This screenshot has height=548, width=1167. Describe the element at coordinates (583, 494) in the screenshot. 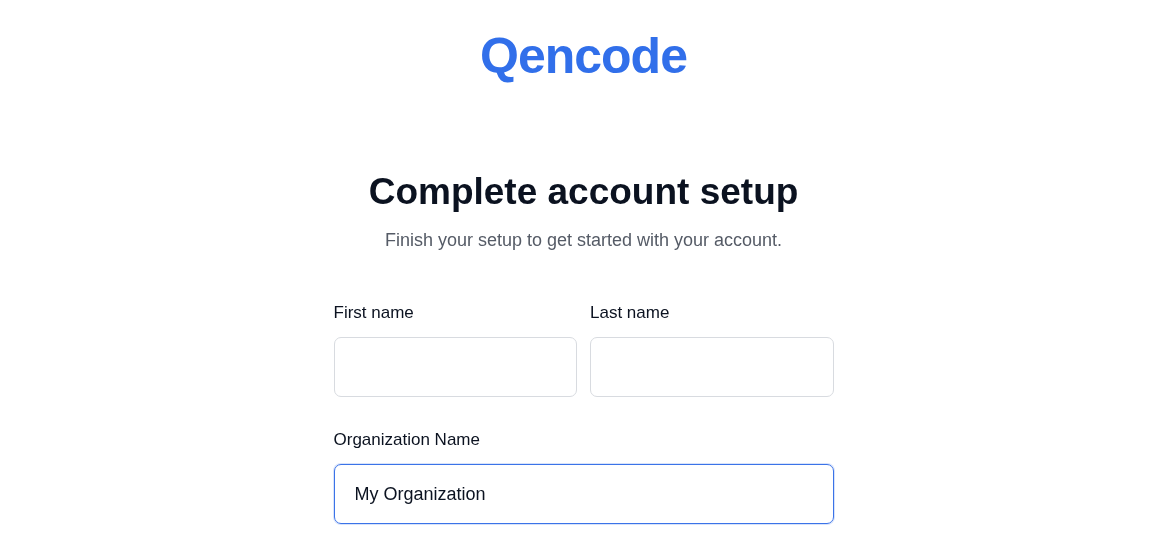

I see `text-field: My Organization` at that location.